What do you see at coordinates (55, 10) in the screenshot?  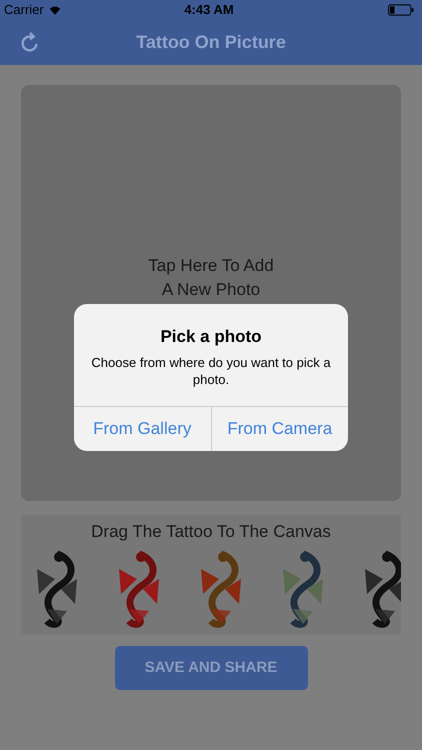 I see `wifi-icon` at bounding box center [55, 10].